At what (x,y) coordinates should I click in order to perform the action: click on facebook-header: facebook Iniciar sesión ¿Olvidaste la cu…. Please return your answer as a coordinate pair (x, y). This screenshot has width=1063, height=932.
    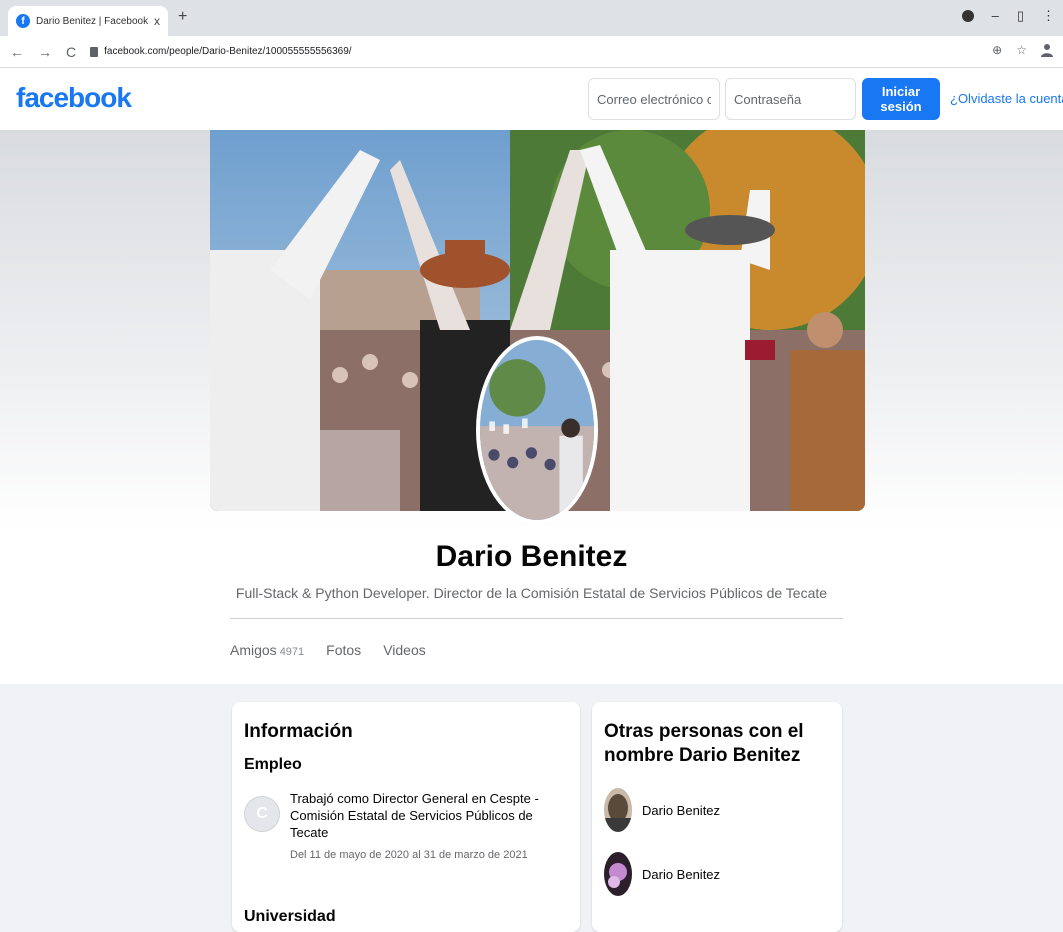
    Looking at the image, I should click on (531, 99).